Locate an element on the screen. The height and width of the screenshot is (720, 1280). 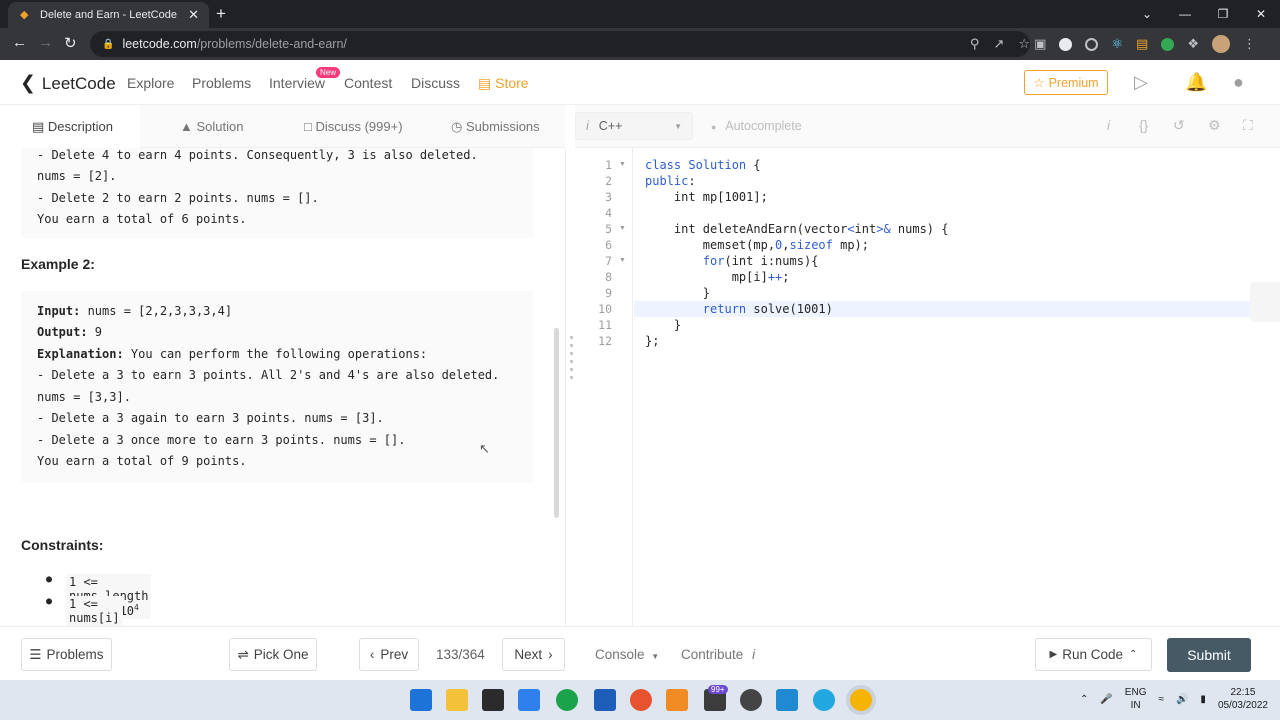
vscode-icon is located at coordinates (787, 700).